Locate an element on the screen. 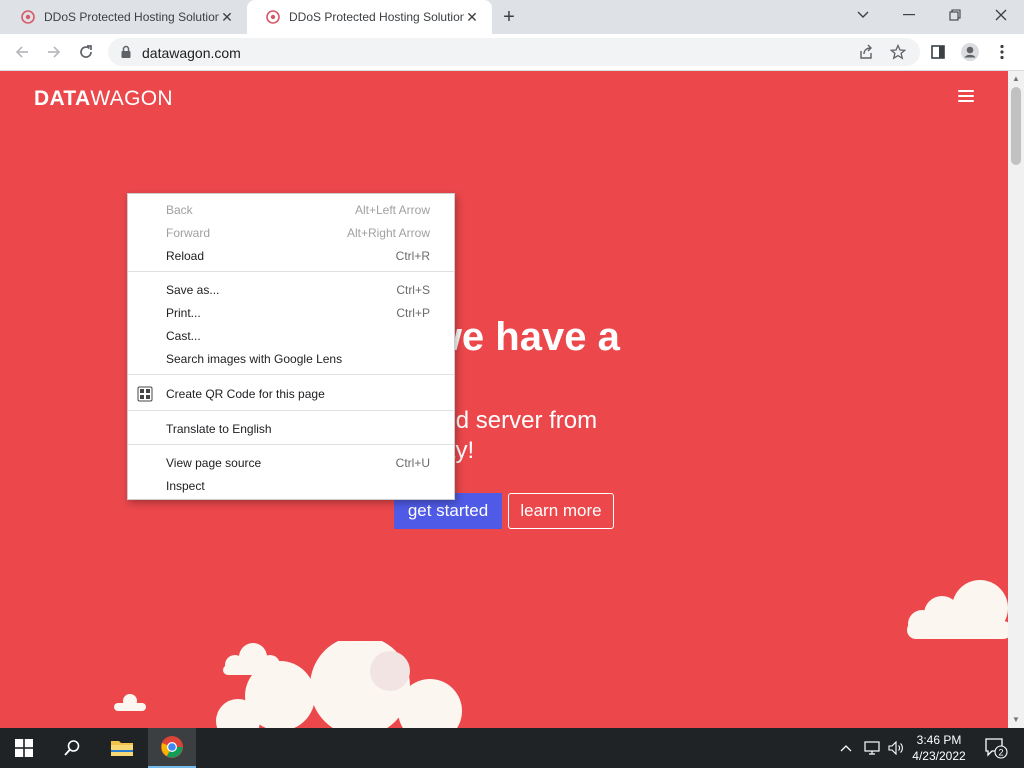 The width and height of the screenshot is (1024, 768). chrome-taskbar-button is located at coordinates (172, 748).